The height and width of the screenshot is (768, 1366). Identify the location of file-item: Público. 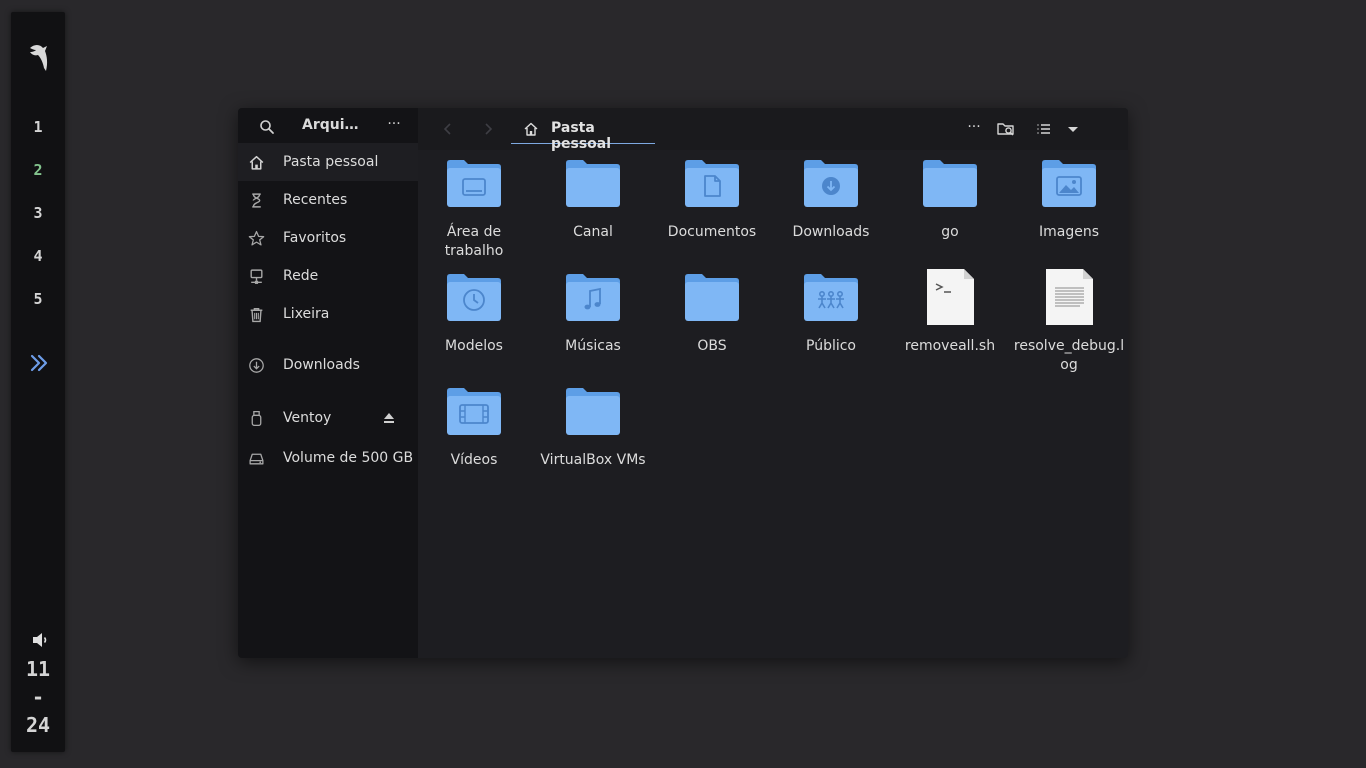
(831, 312).